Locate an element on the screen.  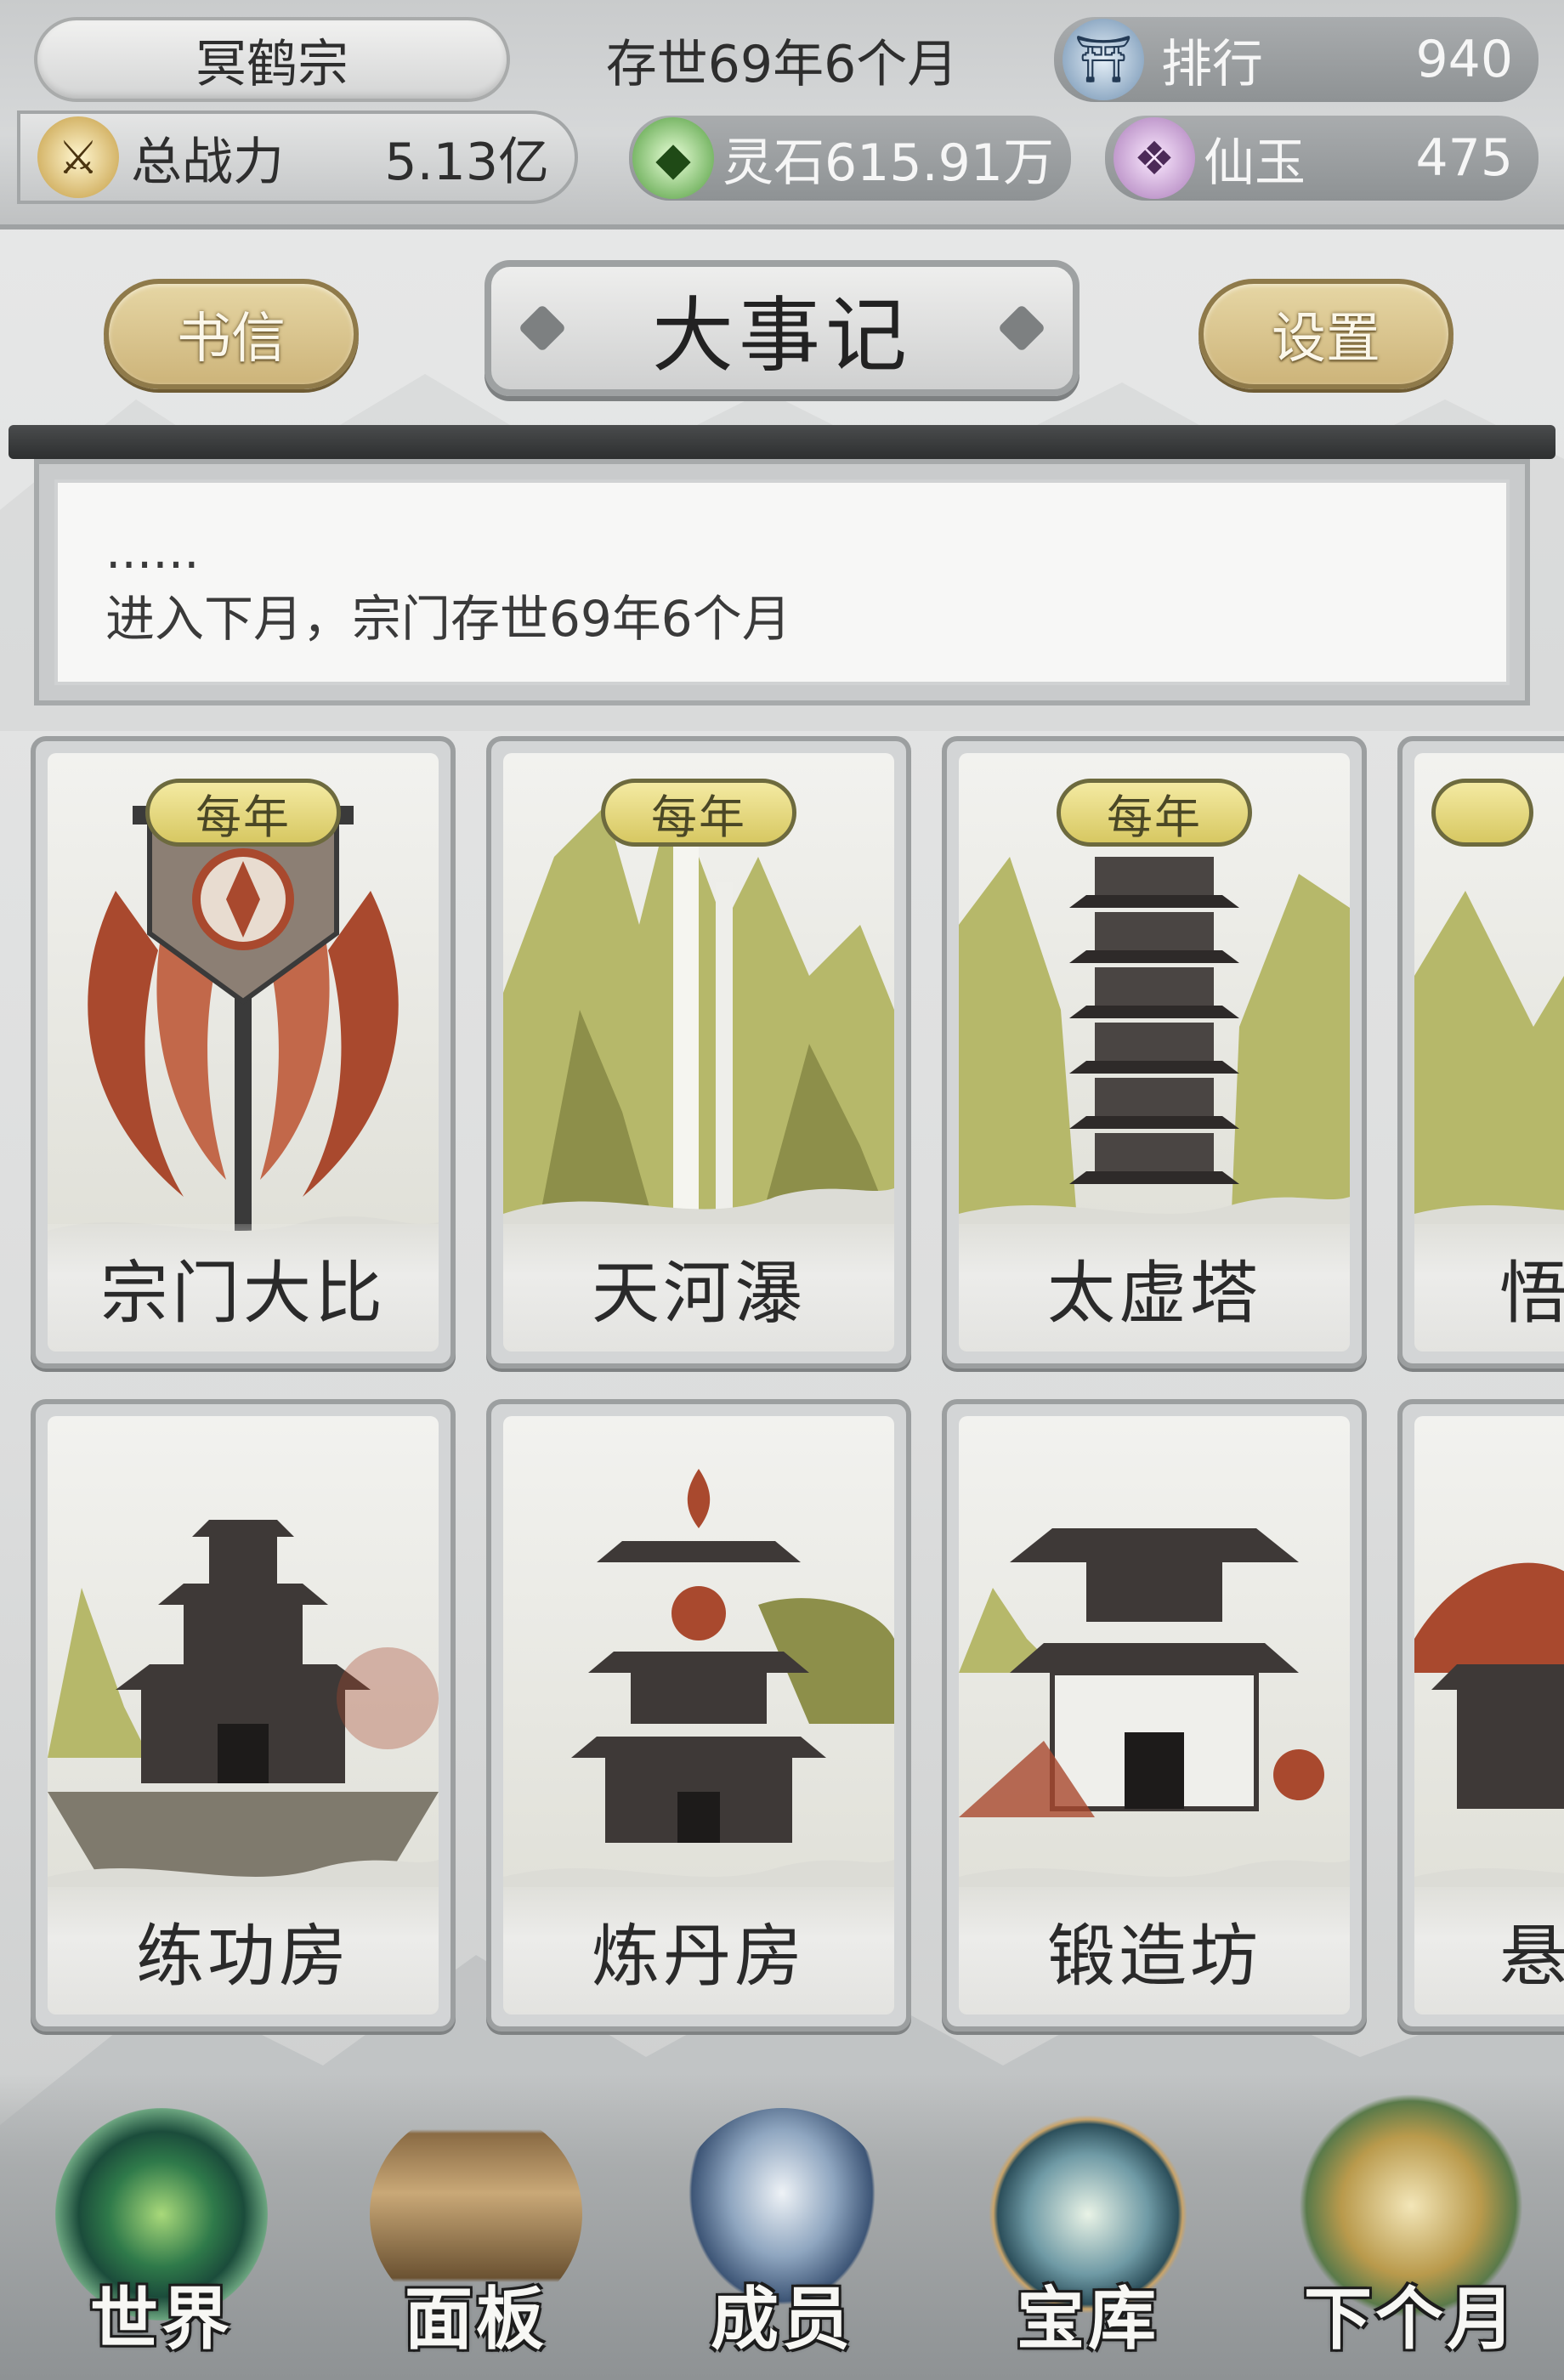
rank-value: 940 is located at coordinates (1464, 59).